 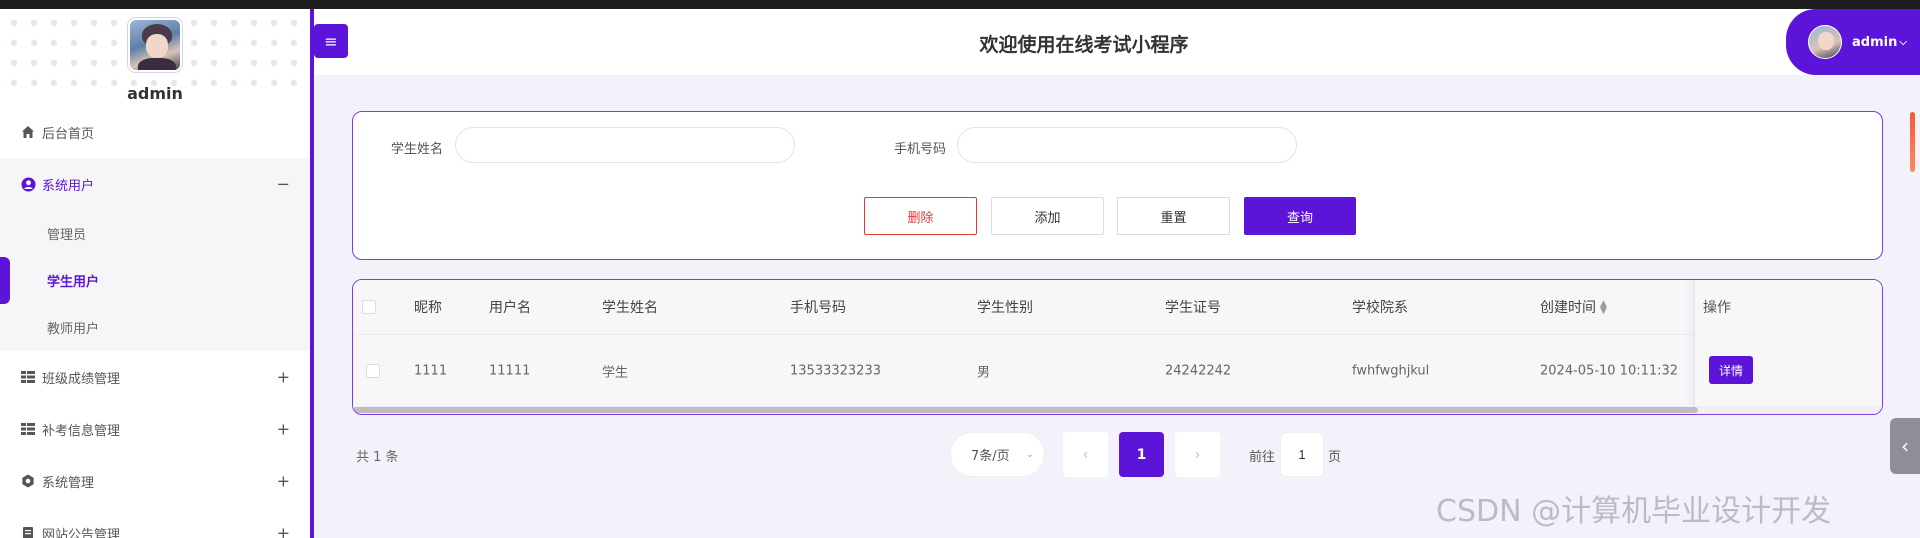 What do you see at coordinates (1127, 145) in the screenshot?
I see `phone-input` at bounding box center [1127, 145].